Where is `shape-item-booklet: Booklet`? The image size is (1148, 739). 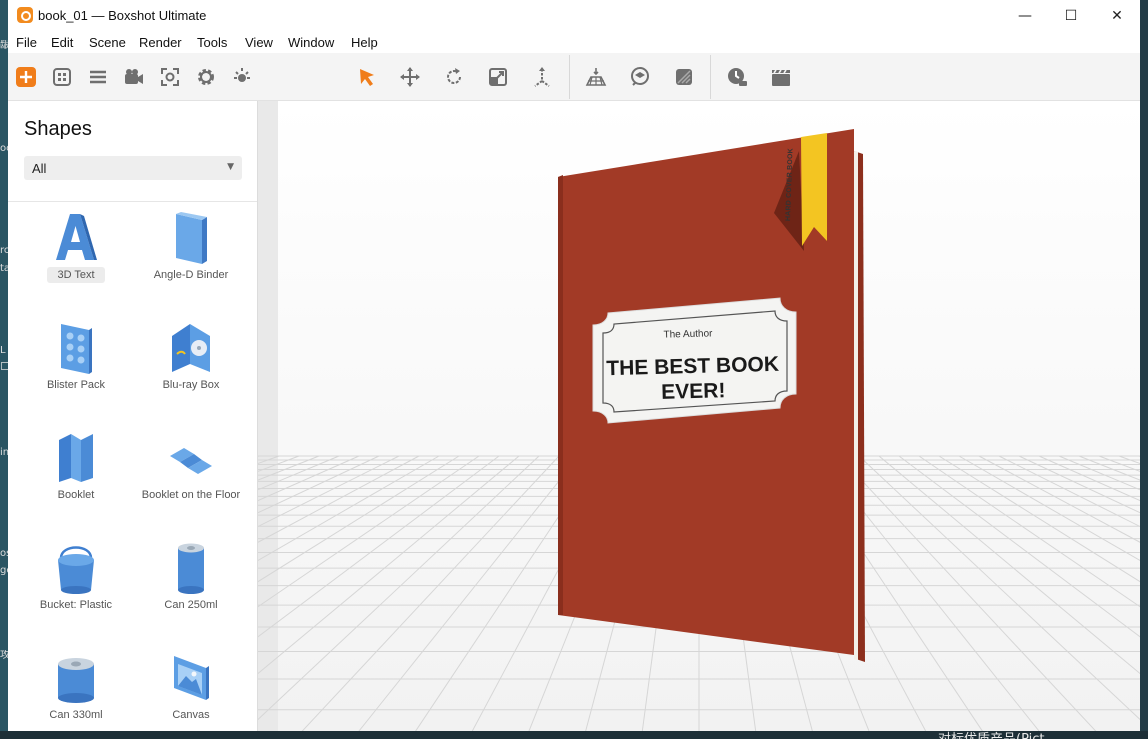 shape-item-booklet: Booklet is located at coordinates (76, 482).